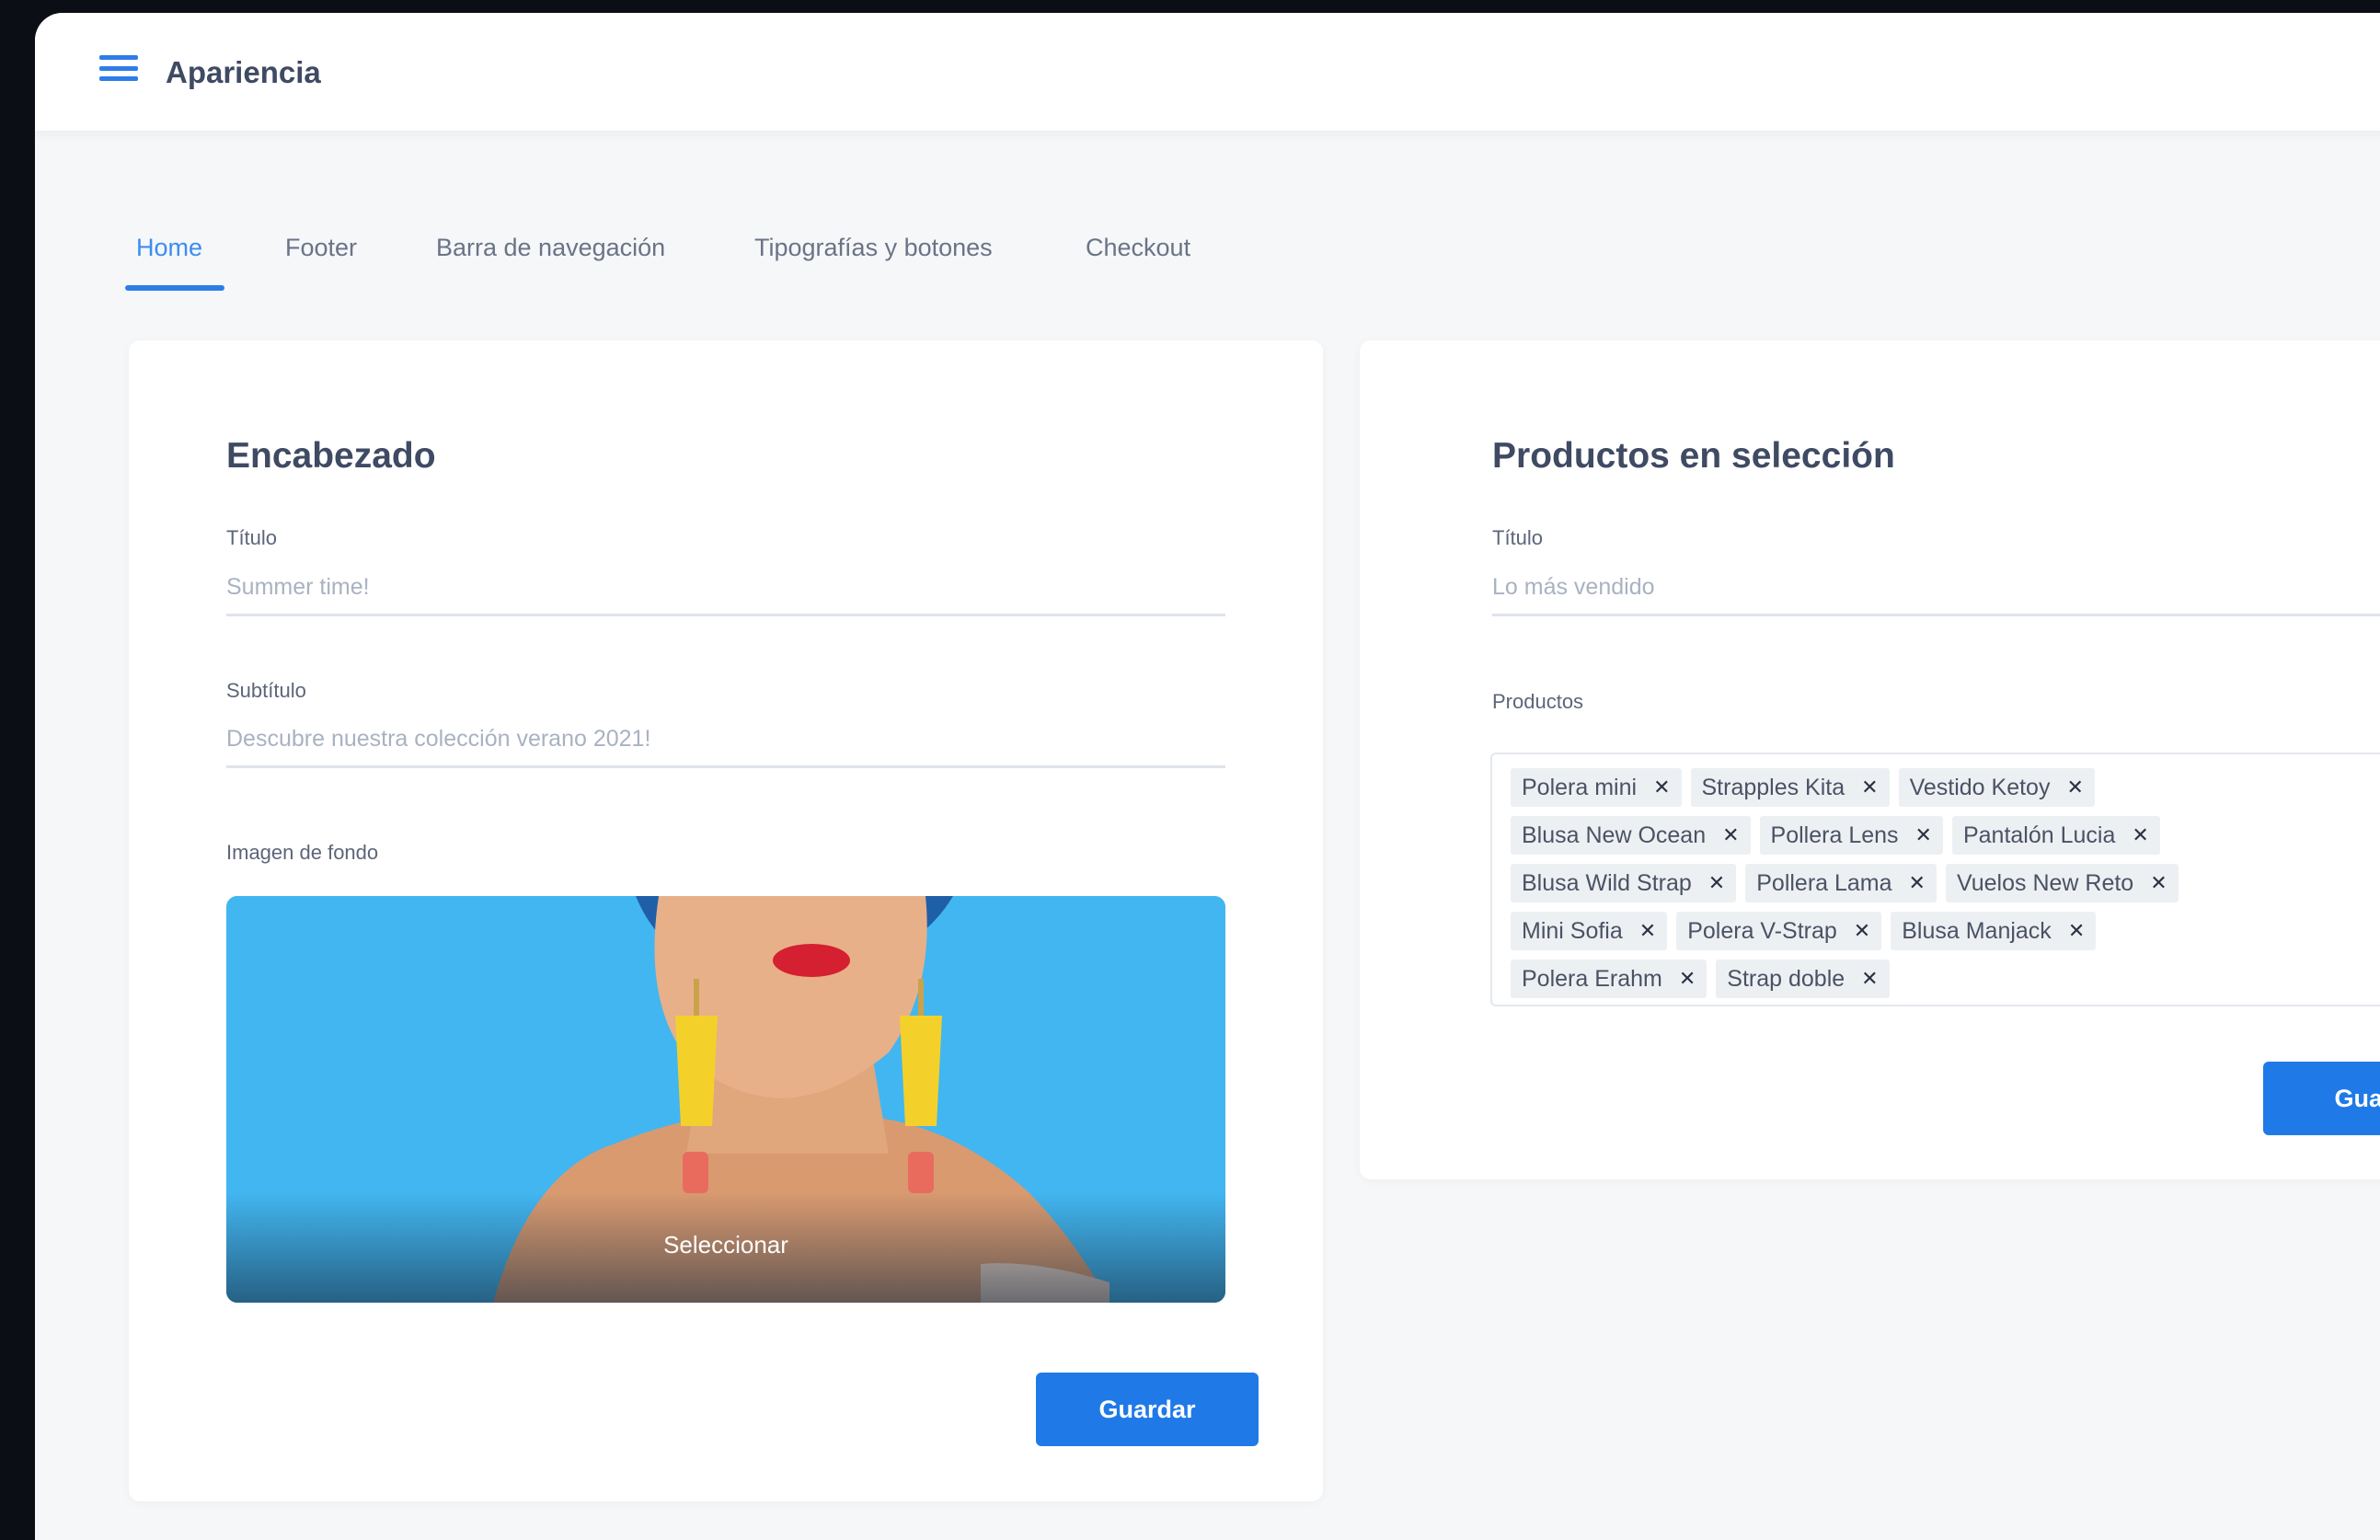 This screenshot has width=2380, height=1540. What do you see at coordinates (1786, 978) in the screenshot?
I see `product-chip-label: Strap doble` at bounding box center [1786, 978].